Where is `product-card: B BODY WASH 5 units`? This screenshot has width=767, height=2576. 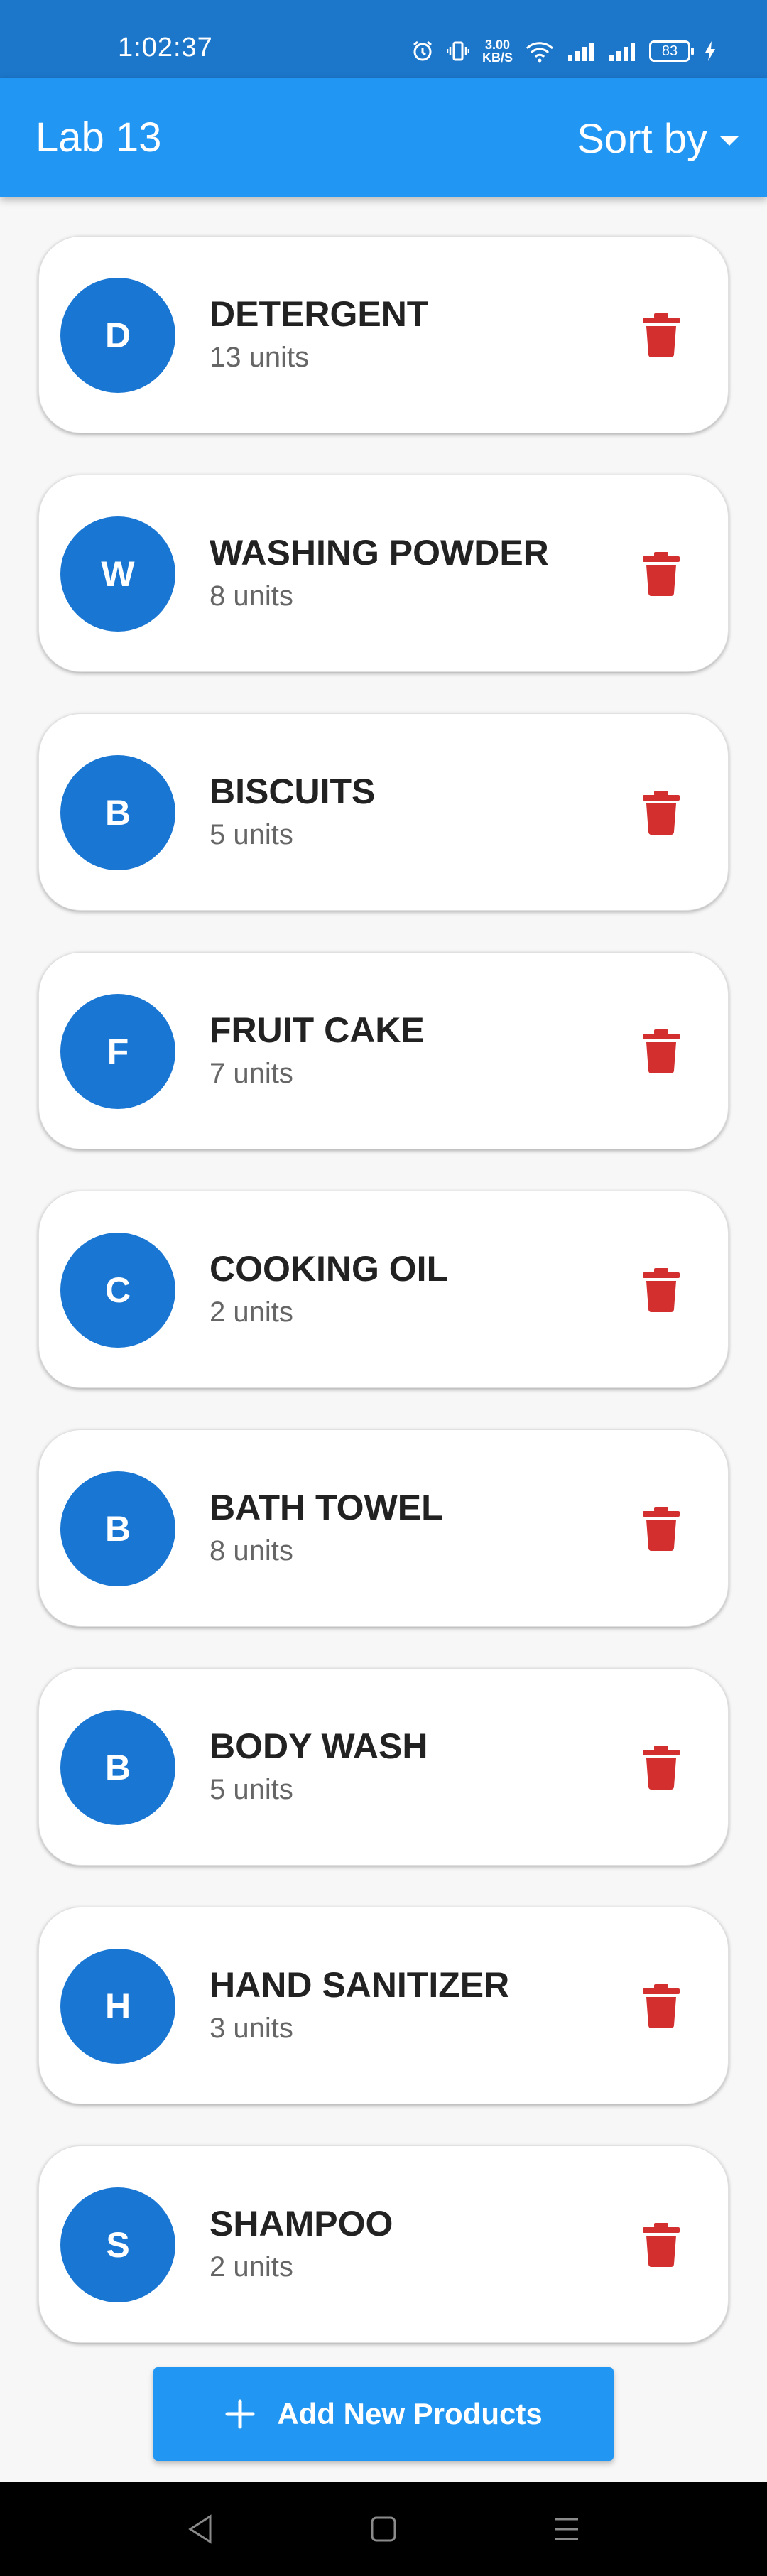 product-card: B BODY WASH 5 units is located at coordinates (383, 1767).